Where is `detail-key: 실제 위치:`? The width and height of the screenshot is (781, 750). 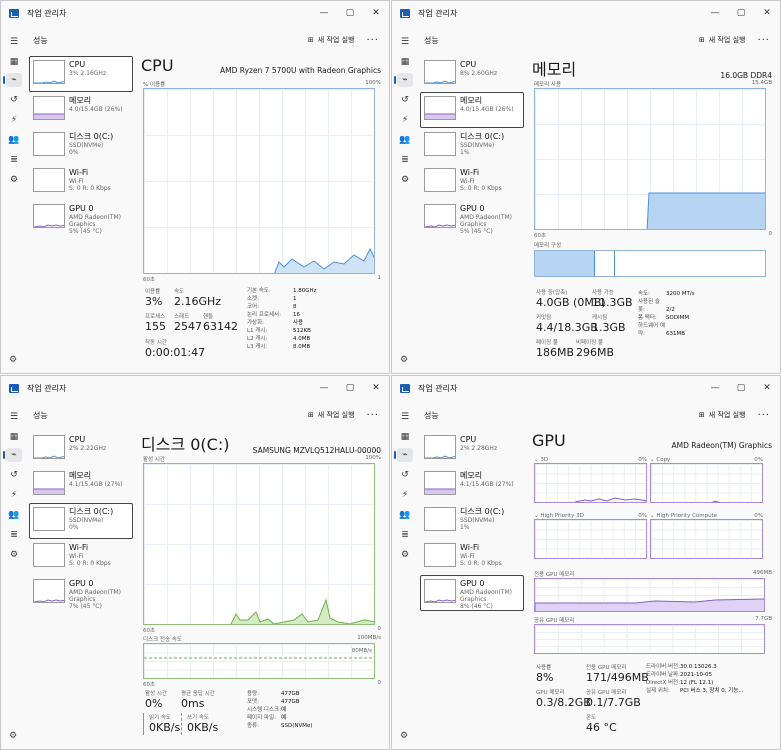 detail-key: 실제 위치: is located at coordinates (658, 691).